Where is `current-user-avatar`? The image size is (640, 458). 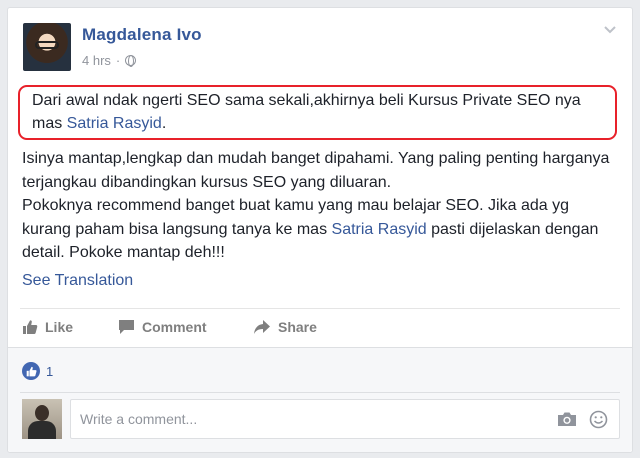 current-user-avatar is located at coordinates (42, 419).